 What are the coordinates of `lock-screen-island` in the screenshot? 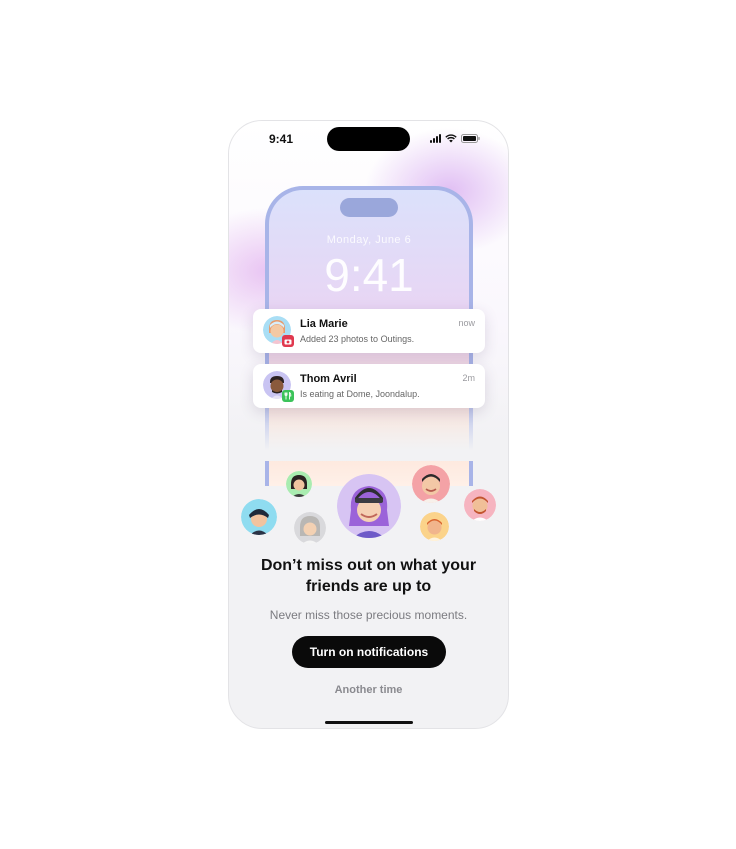 It's located at (369, 207).